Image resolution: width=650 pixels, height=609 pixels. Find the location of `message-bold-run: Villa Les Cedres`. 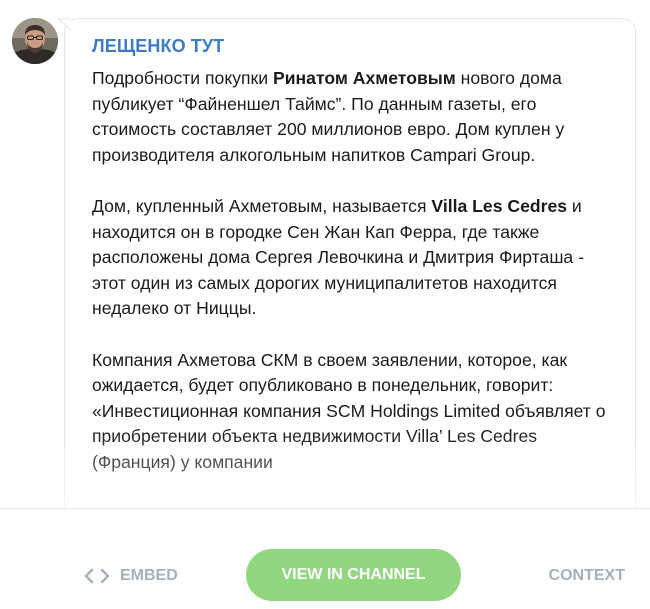

message-bold-run: Villa Les Cedres is located at coordinates (499, 205).